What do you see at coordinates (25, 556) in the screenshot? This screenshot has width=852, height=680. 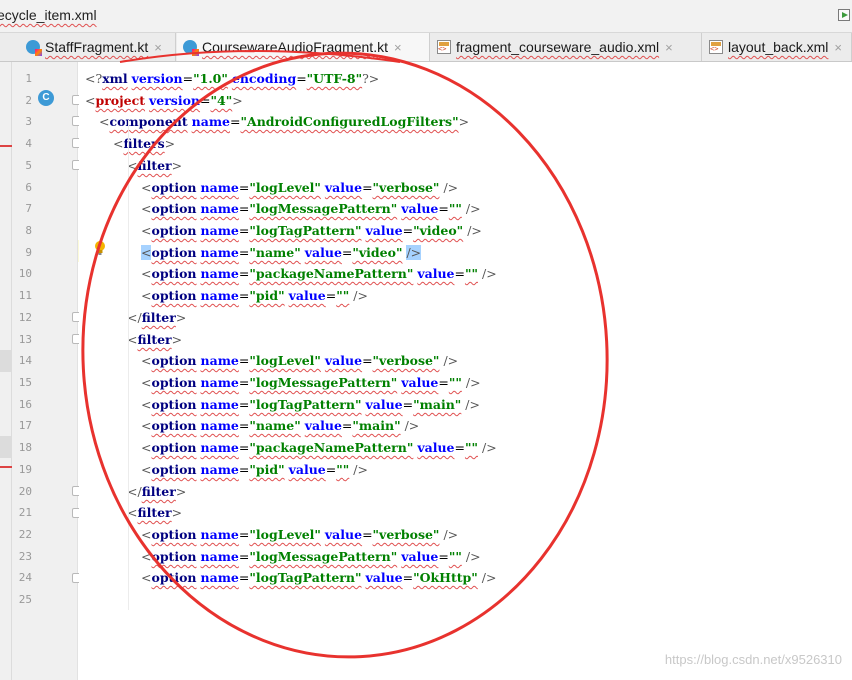 I see `line-number: 23` at bounding box center [25, 556].